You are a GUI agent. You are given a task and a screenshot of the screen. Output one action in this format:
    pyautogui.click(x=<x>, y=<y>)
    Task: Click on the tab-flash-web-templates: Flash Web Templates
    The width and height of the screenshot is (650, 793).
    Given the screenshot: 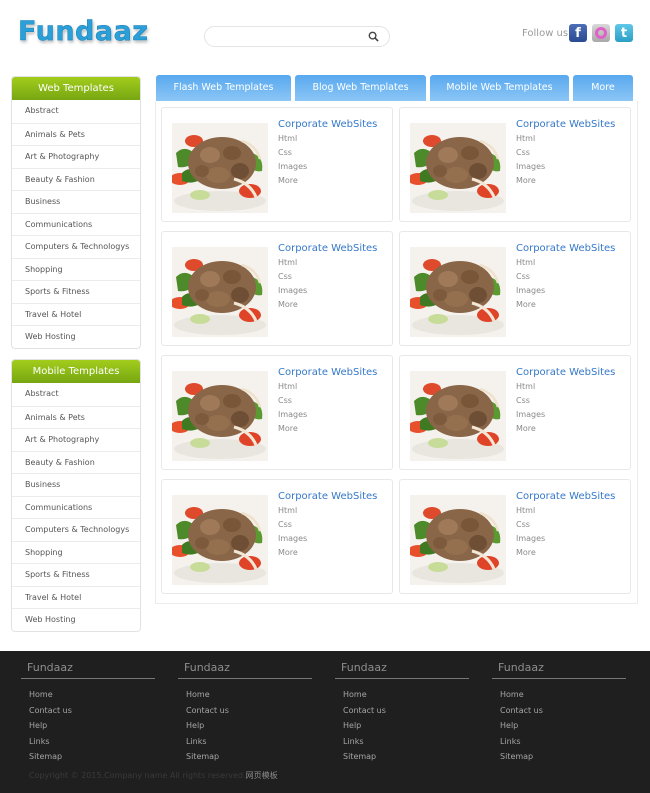 What is the action you would take?
    pyautogui.click(x=223, y=88)
    